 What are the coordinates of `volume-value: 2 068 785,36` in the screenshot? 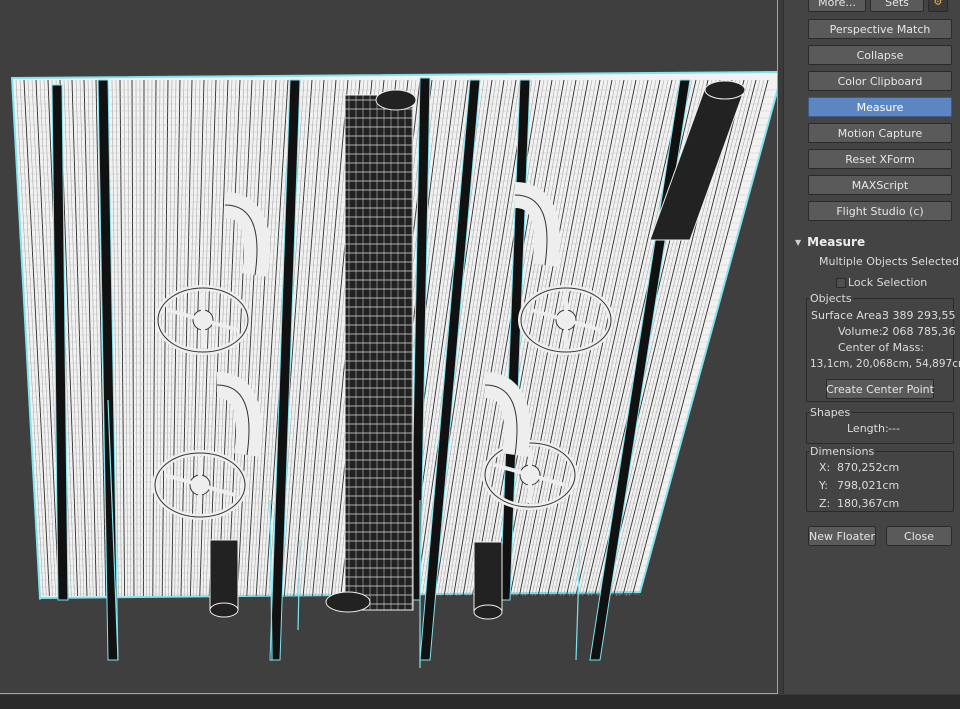 It's located at (919, 331).